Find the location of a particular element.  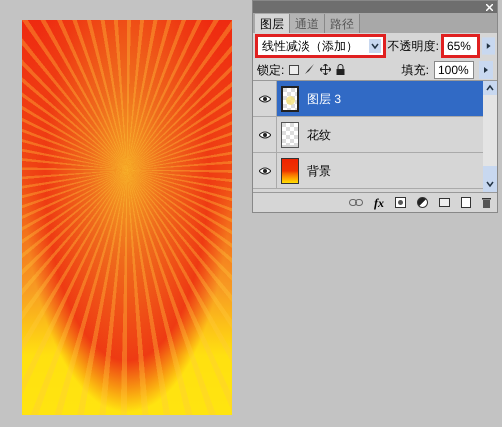

lock-transparency-icon is located at coordinates (294, 69).